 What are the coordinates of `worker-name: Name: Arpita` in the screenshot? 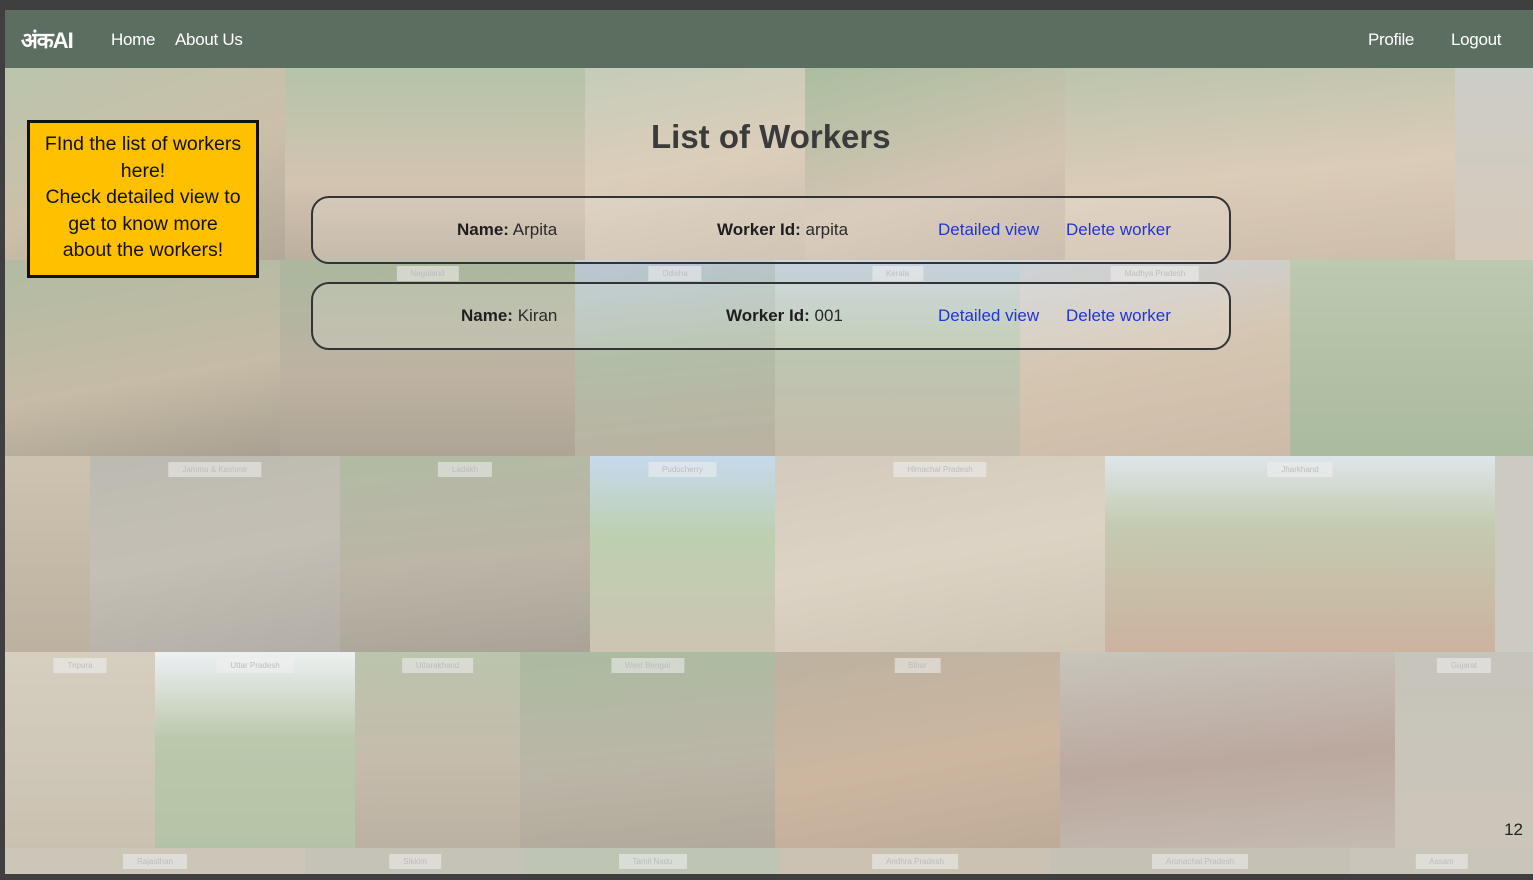 It's located at (507, 230).